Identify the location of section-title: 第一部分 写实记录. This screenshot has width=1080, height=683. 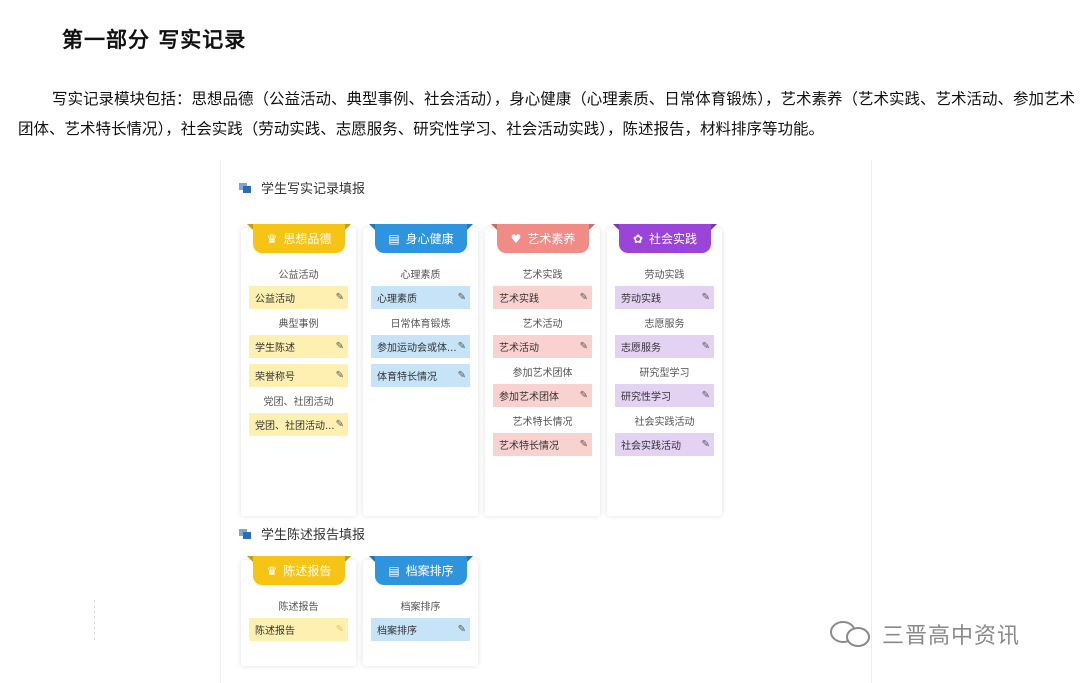
(154, 39).